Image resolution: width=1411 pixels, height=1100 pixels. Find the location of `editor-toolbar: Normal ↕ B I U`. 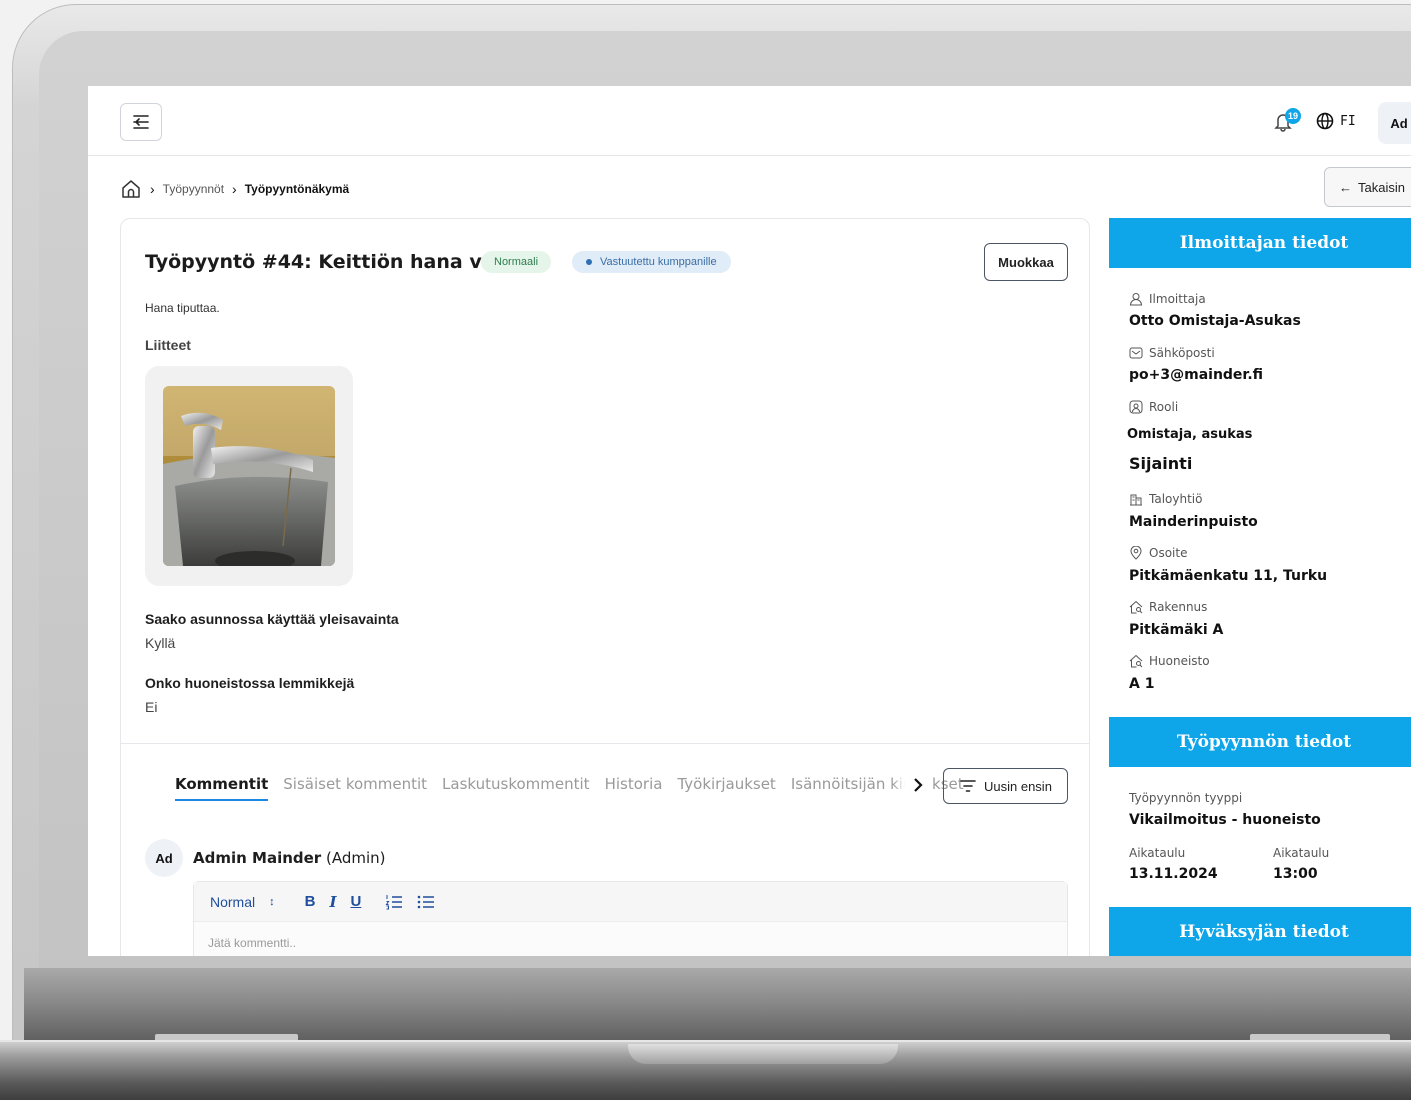

editor-toolbar: Normal ↕ B I U is located at coordinates (630, 902).